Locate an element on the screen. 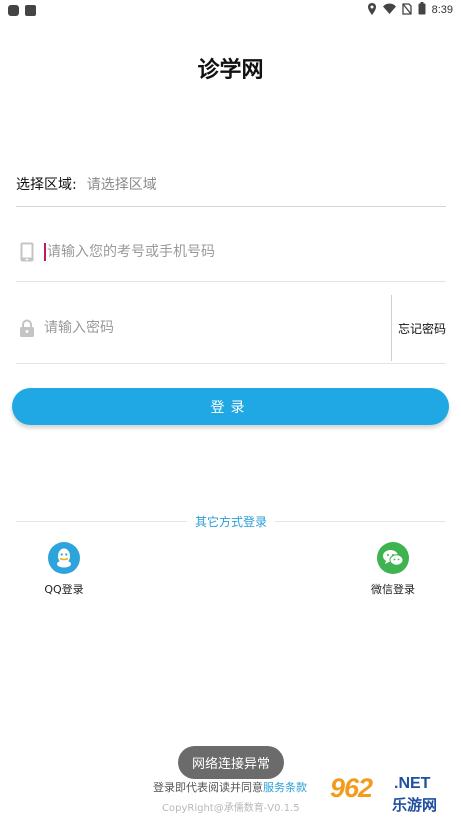 This screenshot has width=461, height=819. other-login-title: 其它方式登录 is located at coordinates (231, 521).